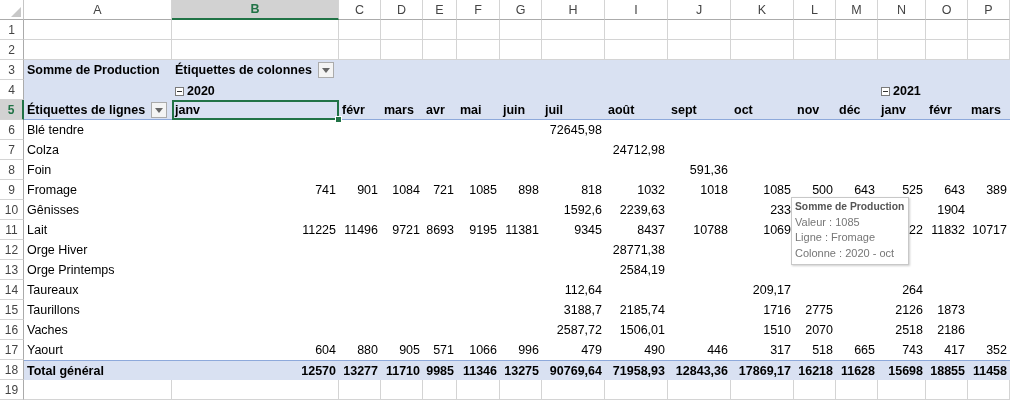 The image size is (1010, 407). I want to click on value-cell: 2775, so click(819, 310).